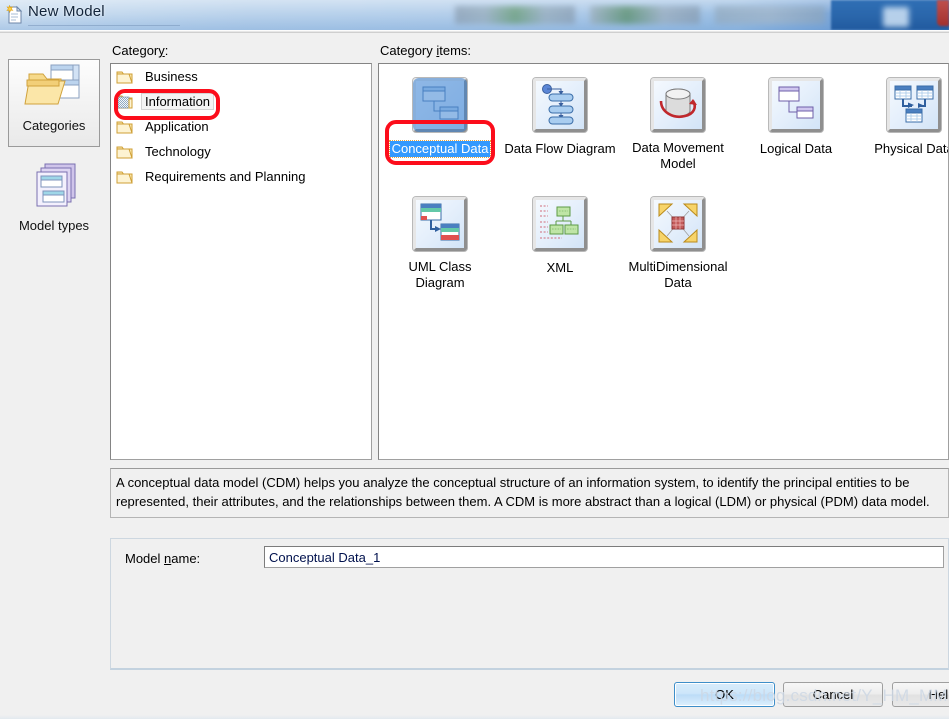 This screenshot has height=719, width=949. What do you see at coordinates (474, 717) in the screenshot?
I see `dialog-bottom-edge` at bounding box center [474, 717].